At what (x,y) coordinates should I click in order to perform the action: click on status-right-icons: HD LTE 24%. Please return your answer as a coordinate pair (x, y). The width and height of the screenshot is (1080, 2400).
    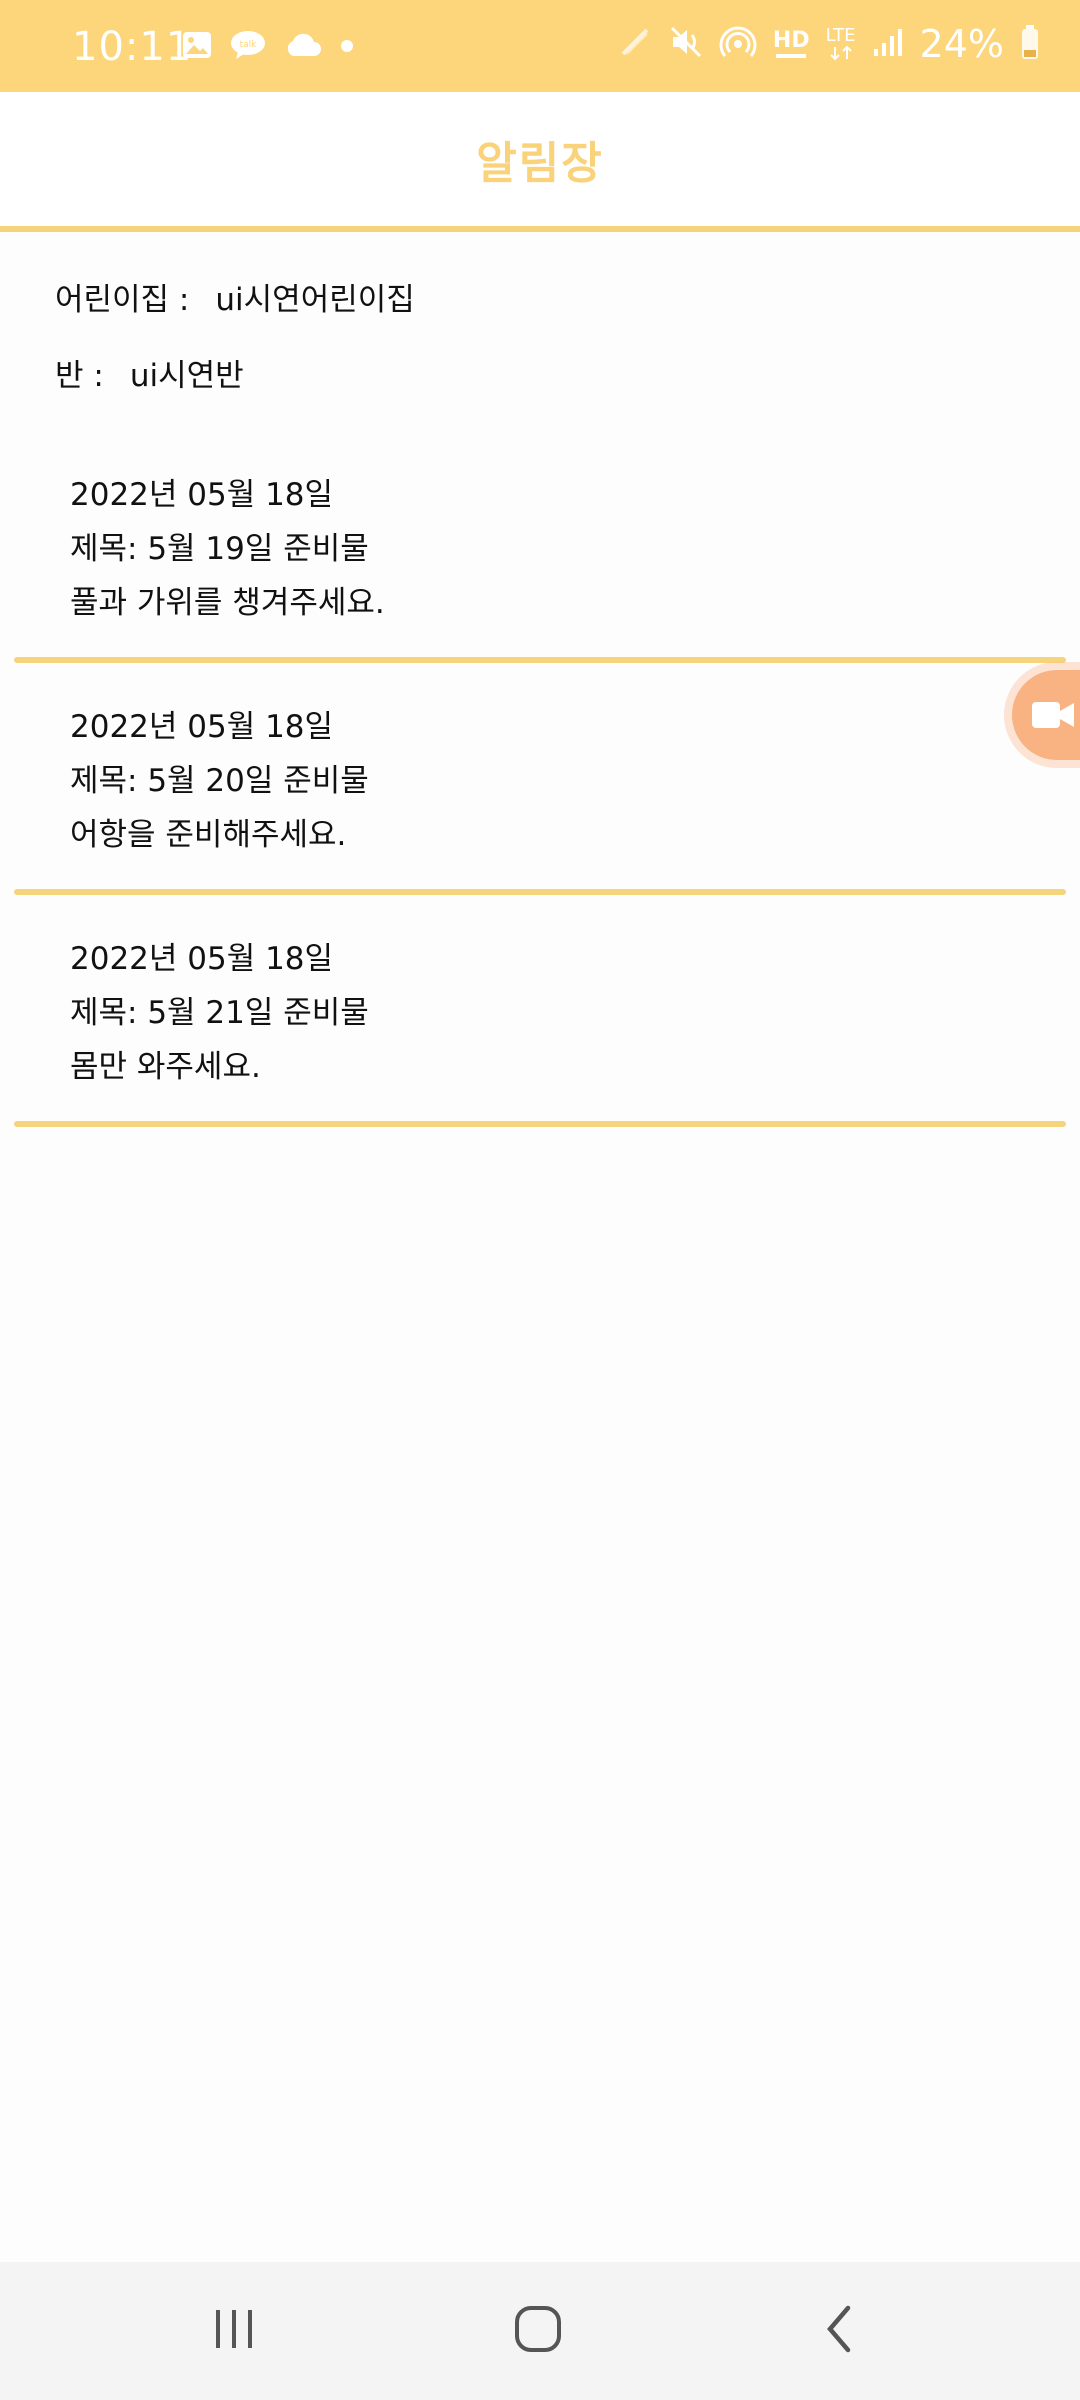
    Looking at the image, I should click on (828, 44).